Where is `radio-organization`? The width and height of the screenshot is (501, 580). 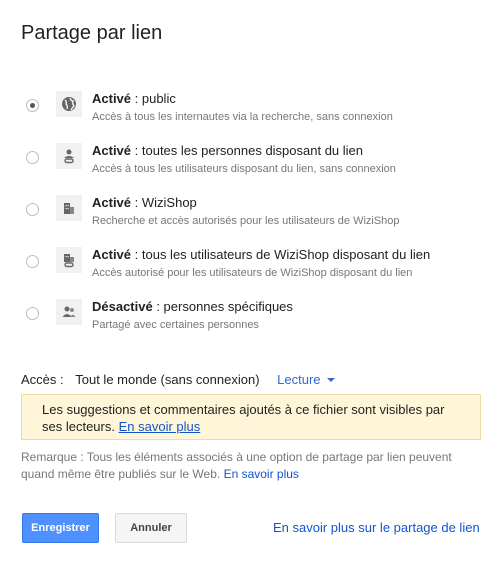
radio-organization is located at coordinates (32, 209).